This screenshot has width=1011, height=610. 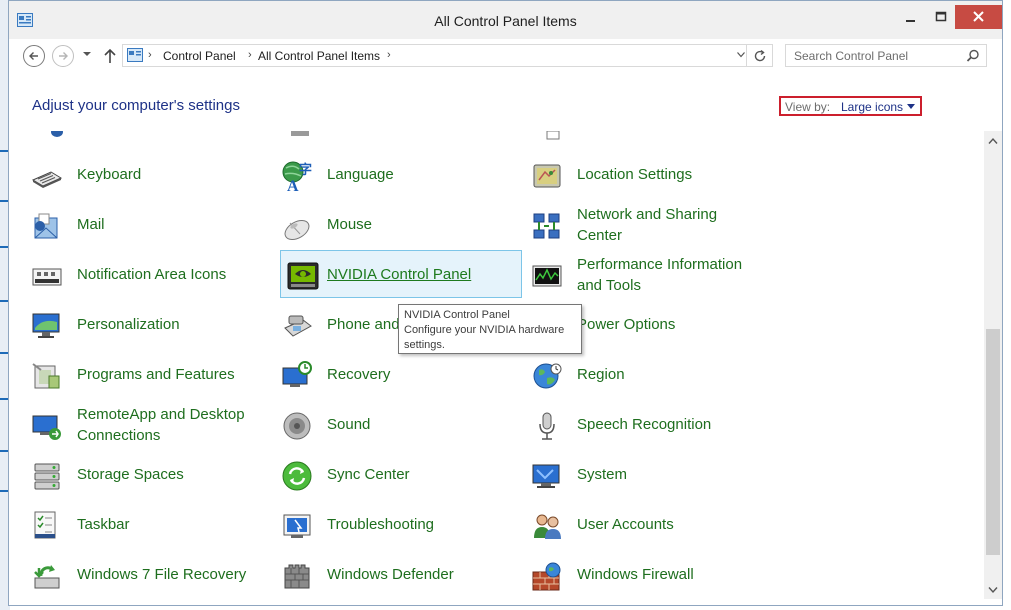 I want to click on refresh-button, so click(x=760, y=55).